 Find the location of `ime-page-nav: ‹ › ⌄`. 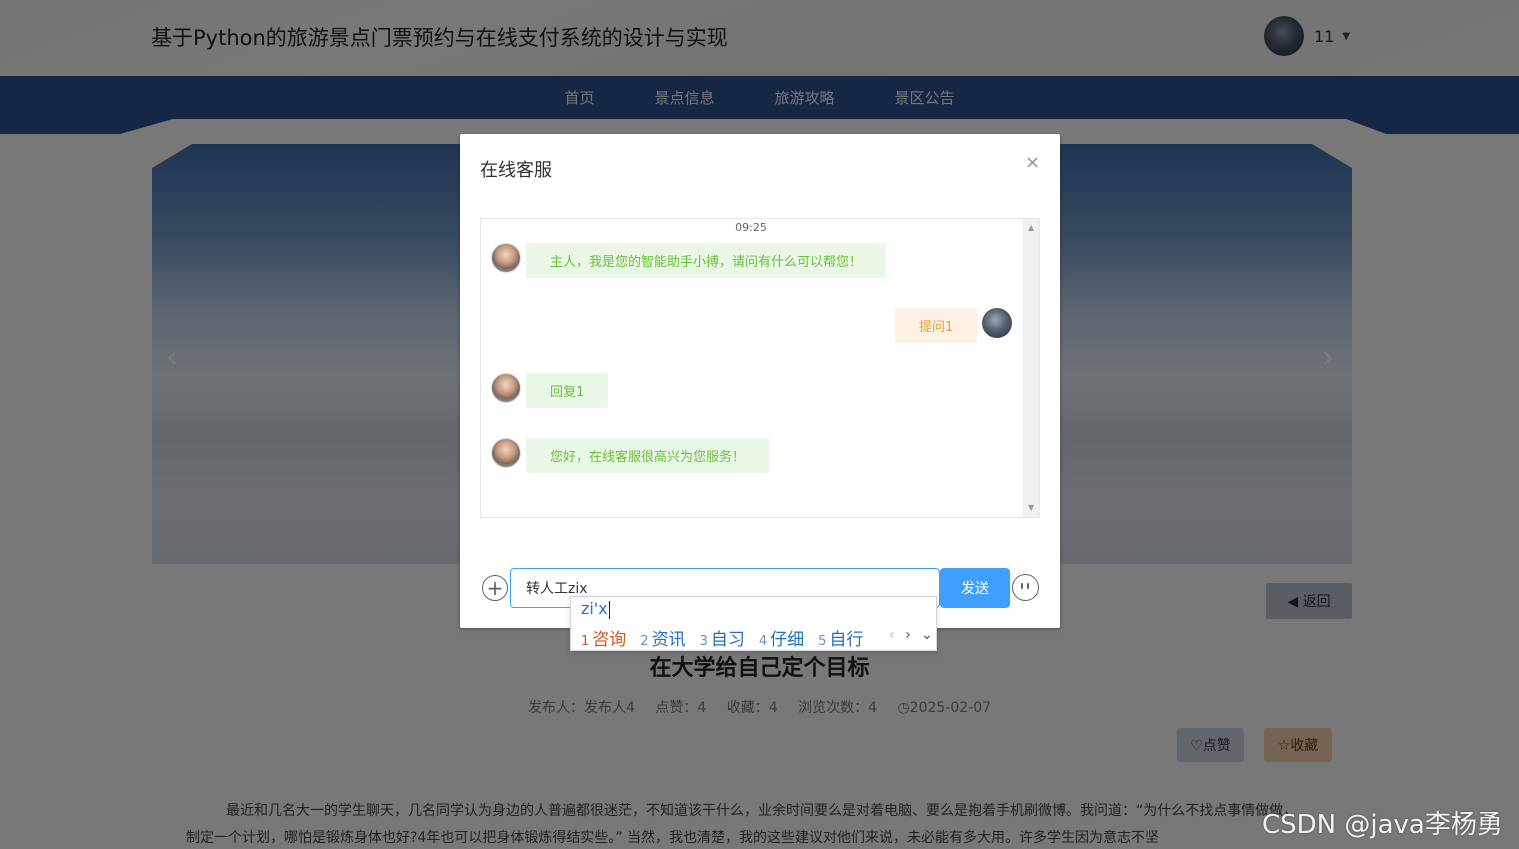

ime-page-nav: ‹ › ⌄ is located at coordinates (911, 635).